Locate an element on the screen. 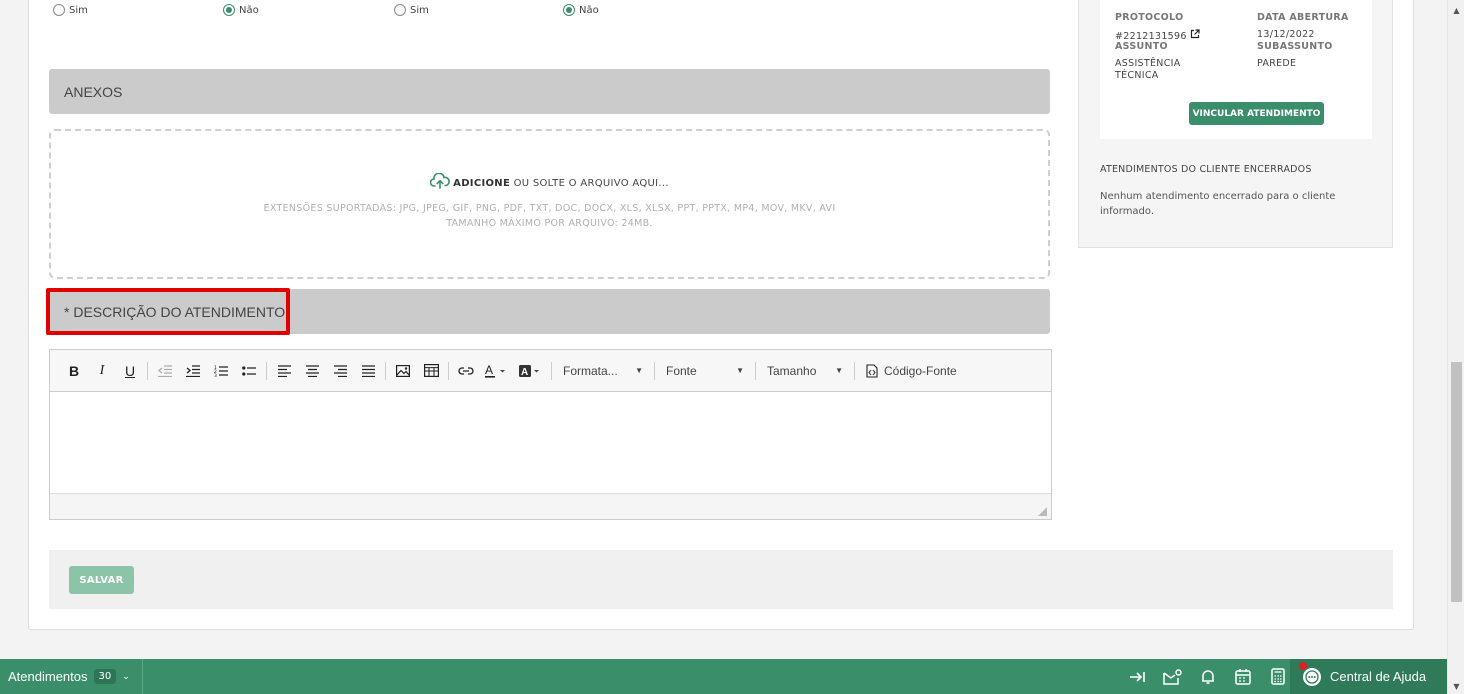  align-justify-icon is located at coordinates (368, 370).